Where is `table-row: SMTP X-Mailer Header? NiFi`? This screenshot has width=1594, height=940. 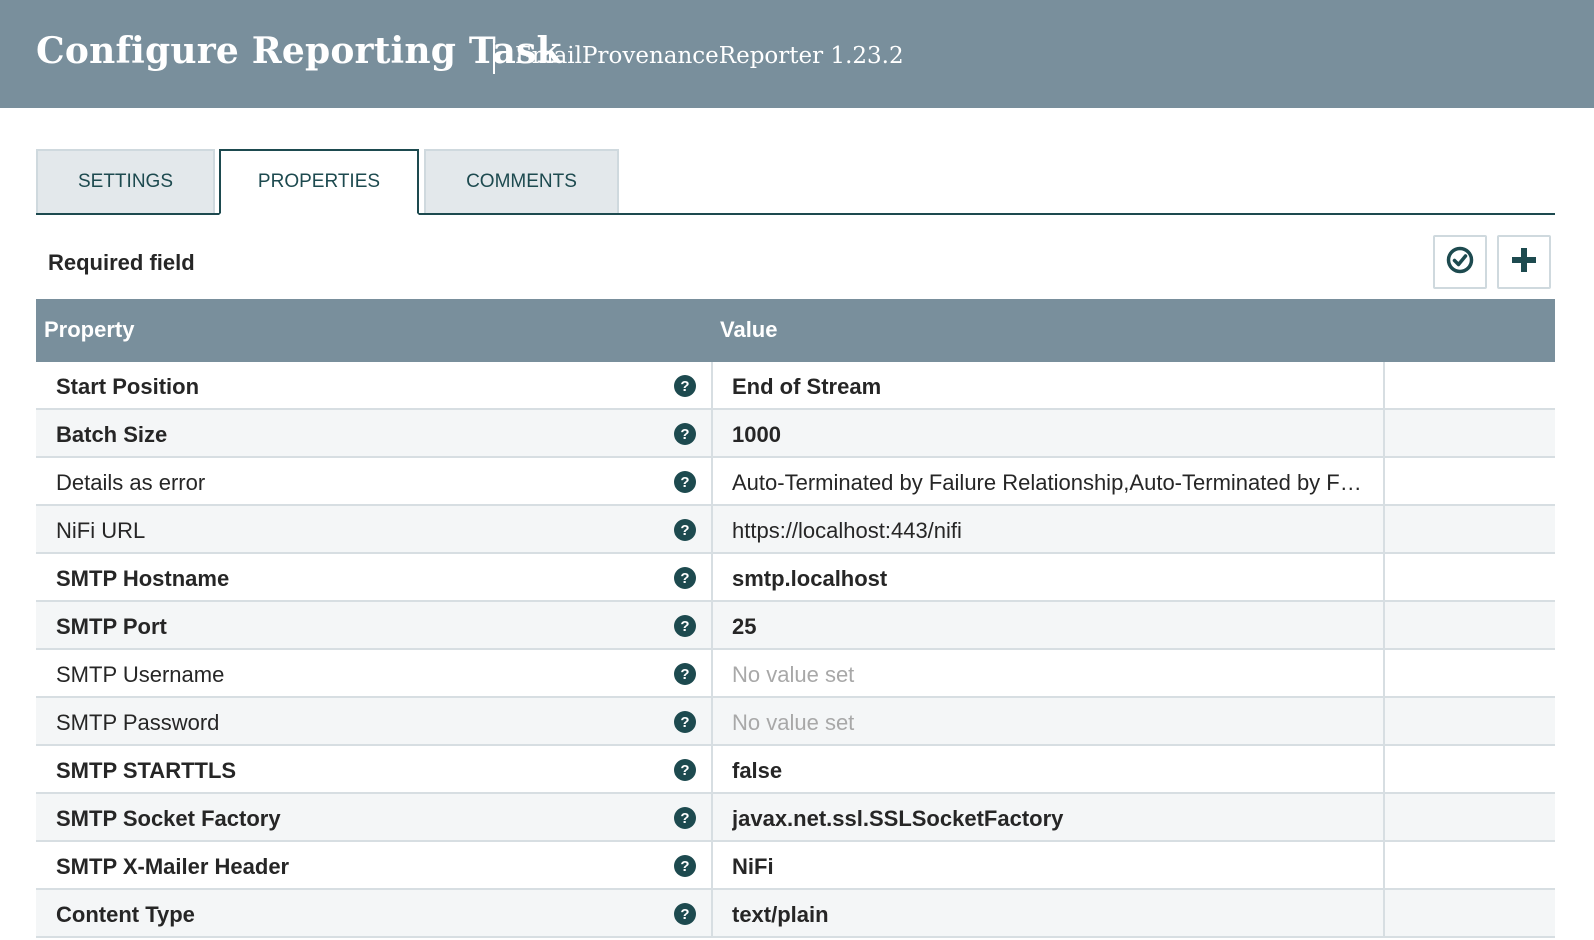
table-row: SMTP X-Mailer Header? NiFi is located at coordinates (795, 866).